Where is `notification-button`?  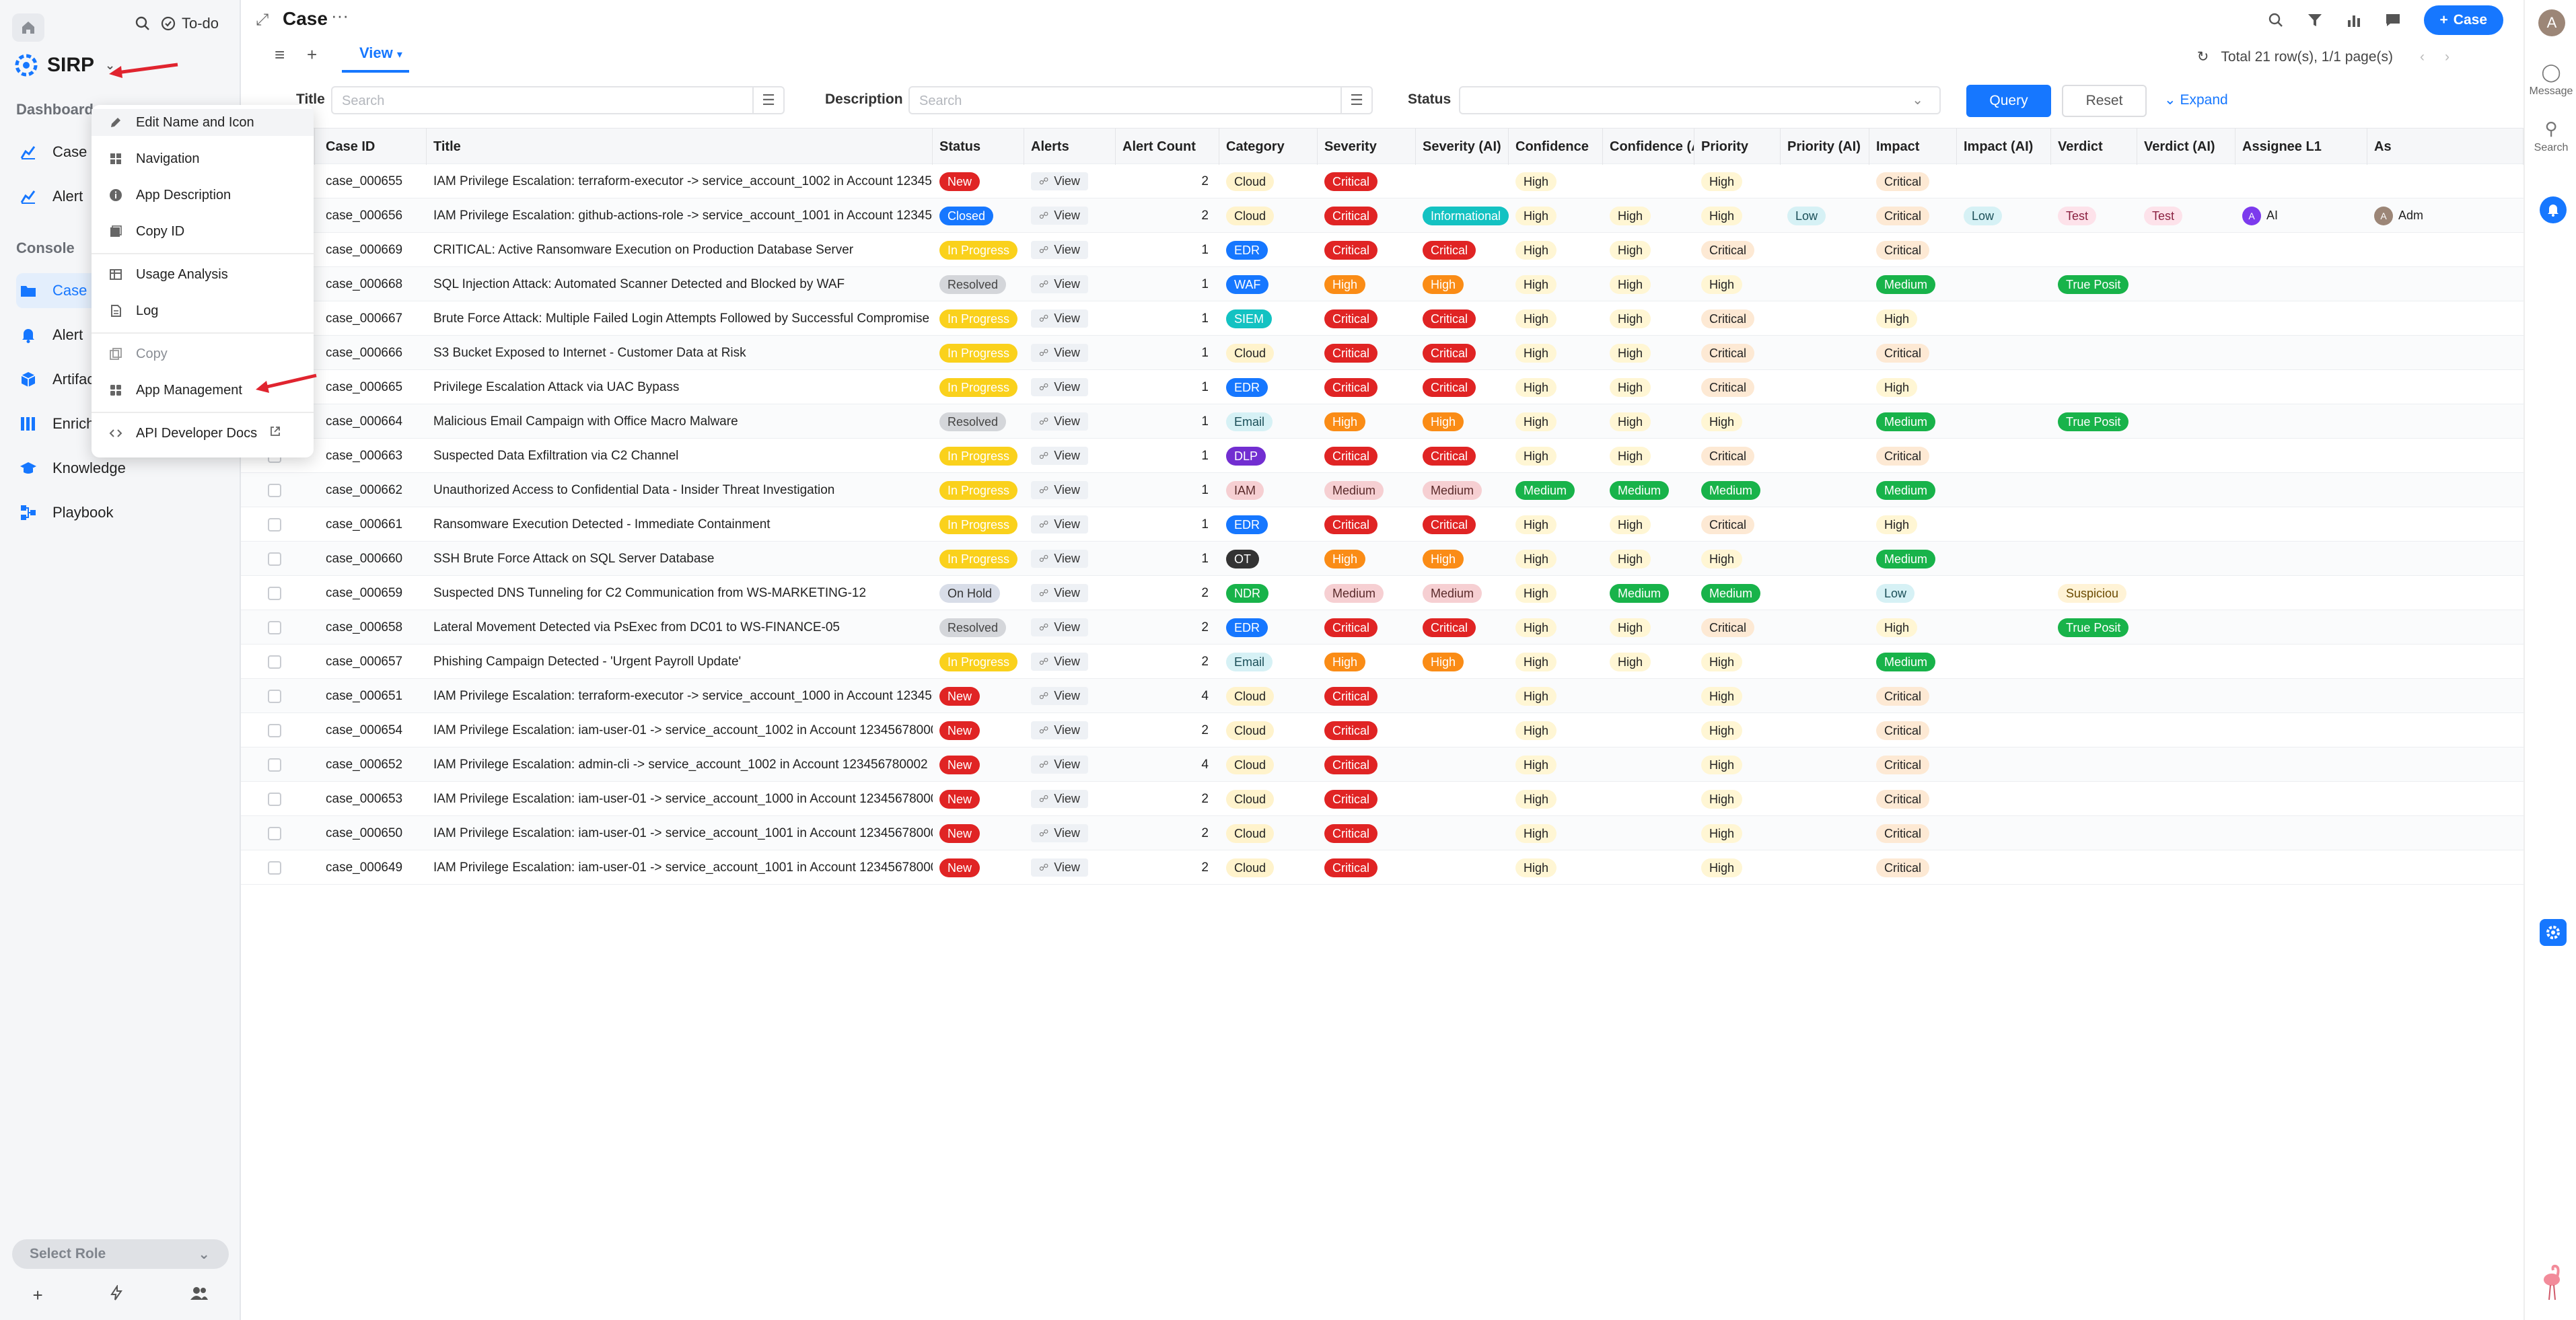
notification-button is located at coordinates (2553, 209).